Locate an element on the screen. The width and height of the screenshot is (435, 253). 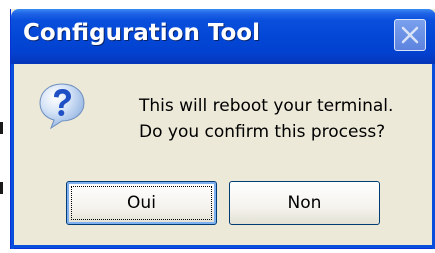
non-button-label: Non is located at coordinates (304, 203).